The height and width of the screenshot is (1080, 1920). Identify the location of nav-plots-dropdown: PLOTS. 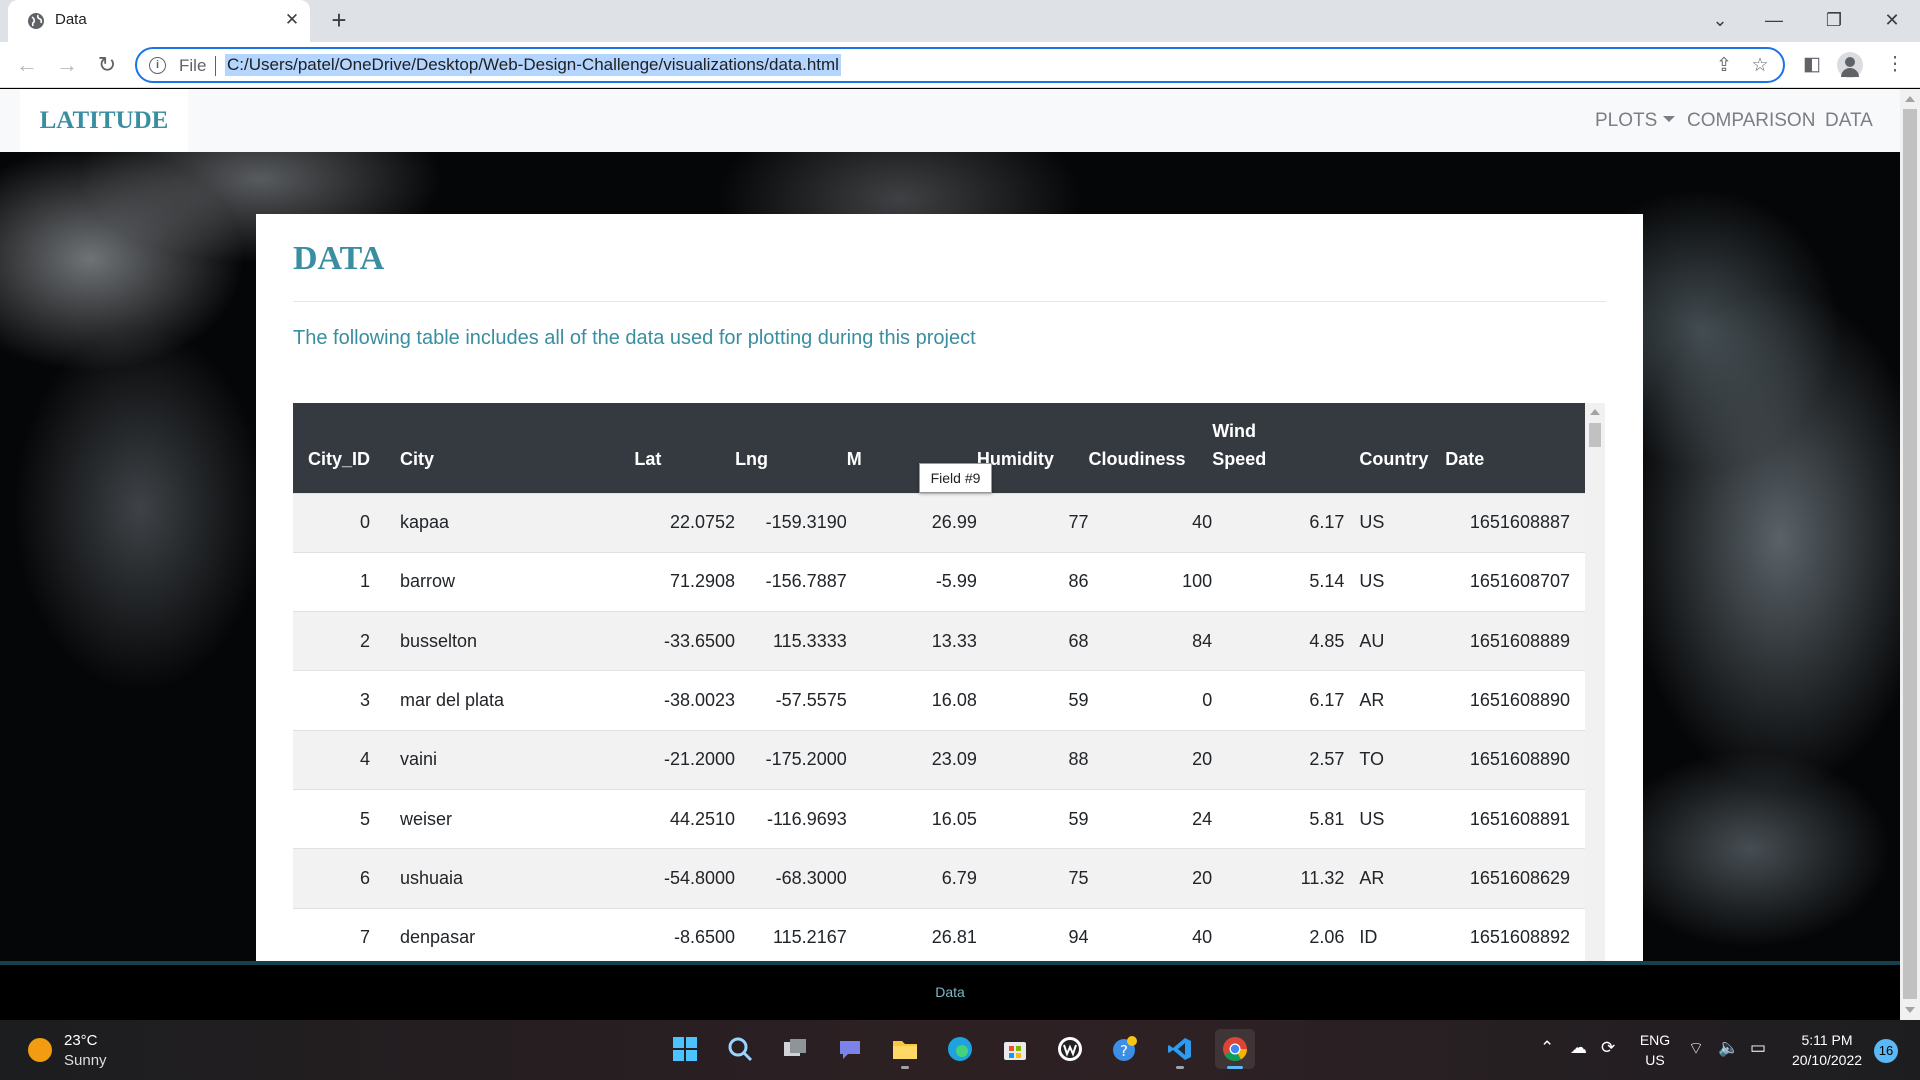
(1635, 121).